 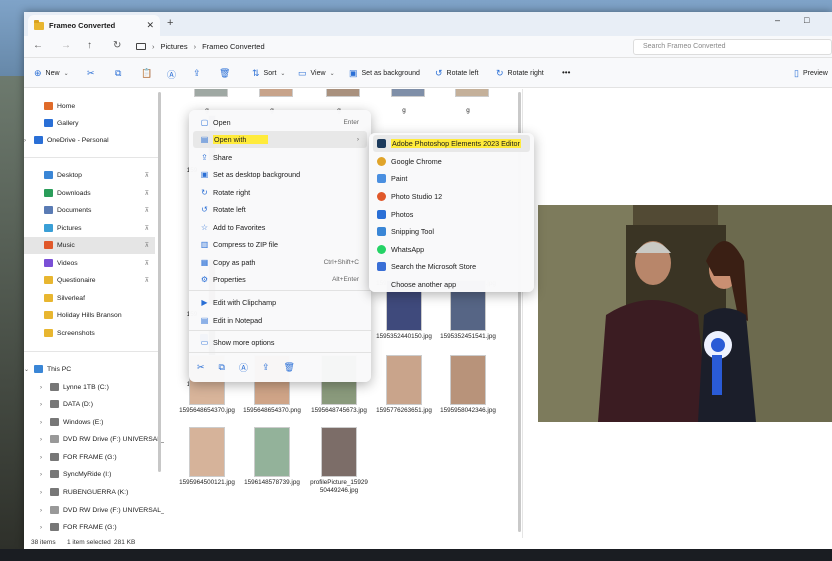 I want to click on up-button: ↑, so click(x=89, y=45).